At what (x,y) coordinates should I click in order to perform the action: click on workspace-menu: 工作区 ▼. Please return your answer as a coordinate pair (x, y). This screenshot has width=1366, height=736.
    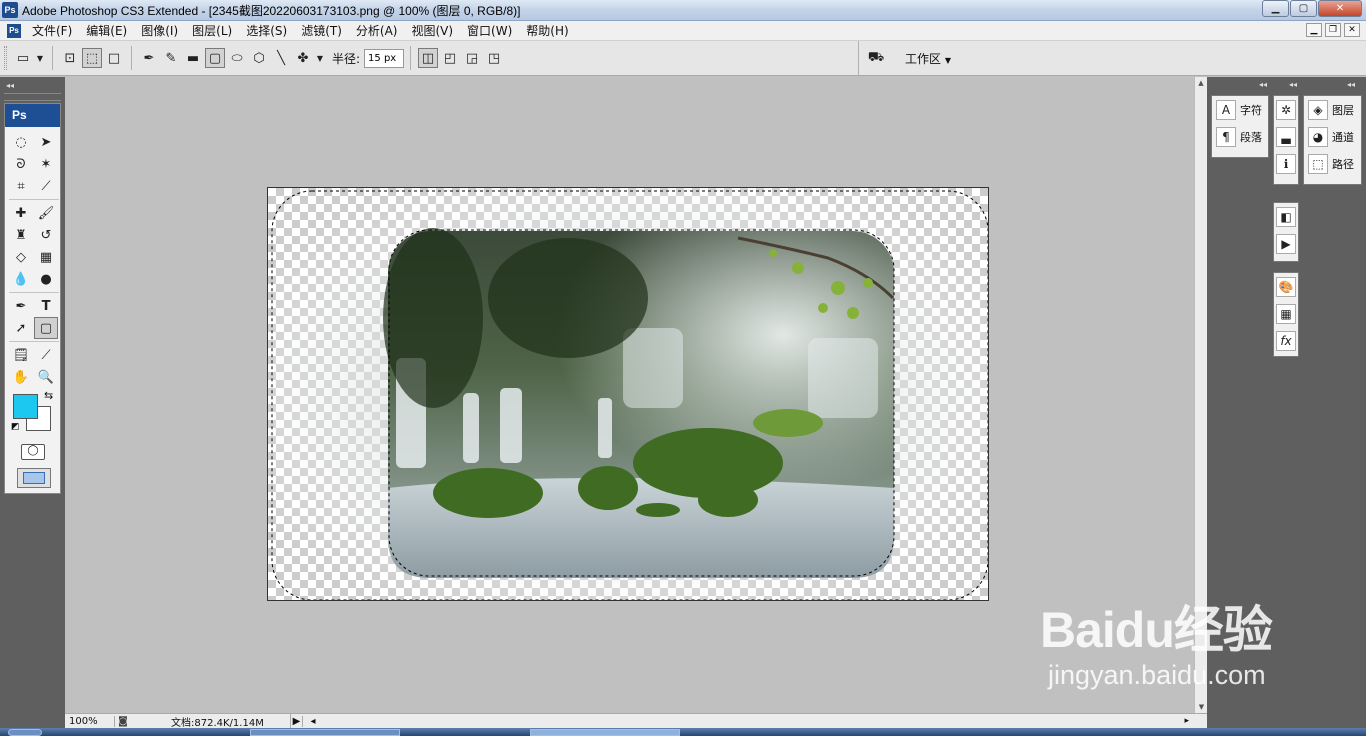
    Looking at the image, I should click on (928, 58).